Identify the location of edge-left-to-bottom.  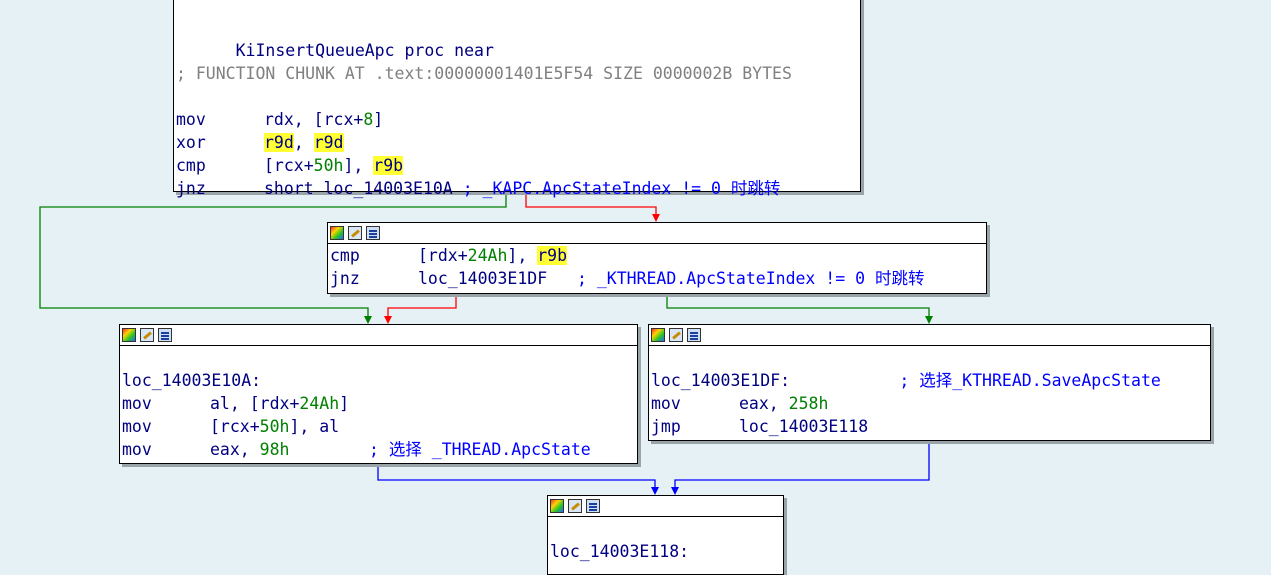
(516, 477).